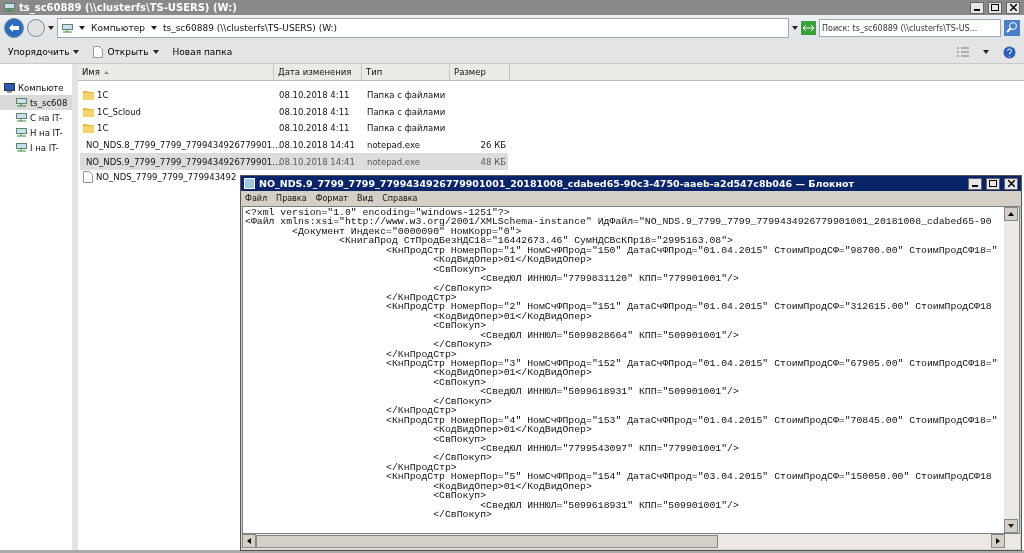 The width and height of the screenshot is (1024, 553). Describe the element at coordinates (692, 420) in the screenshot. I see `text-line: <КнПродСтр НомерПор="4" НомСчФПрод="153" ДатаСчФПрод="01.04.2015" СтоимПродСФ="70845.00" СтоимПродСФ18="` at that location.